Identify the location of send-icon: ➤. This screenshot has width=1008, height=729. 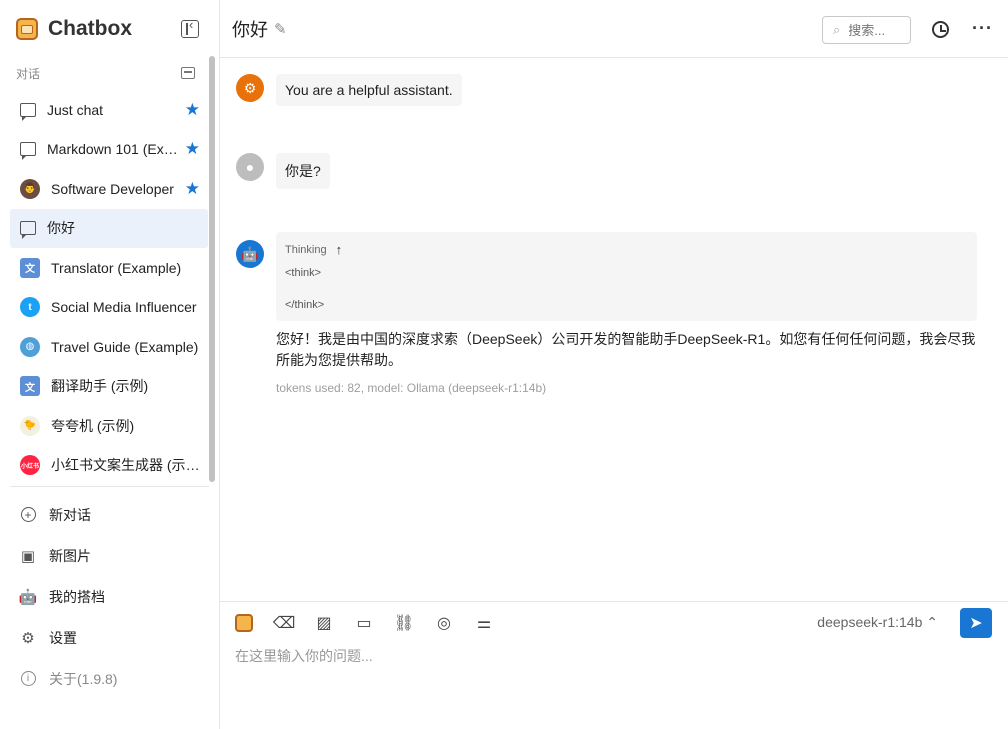
(976, 623).